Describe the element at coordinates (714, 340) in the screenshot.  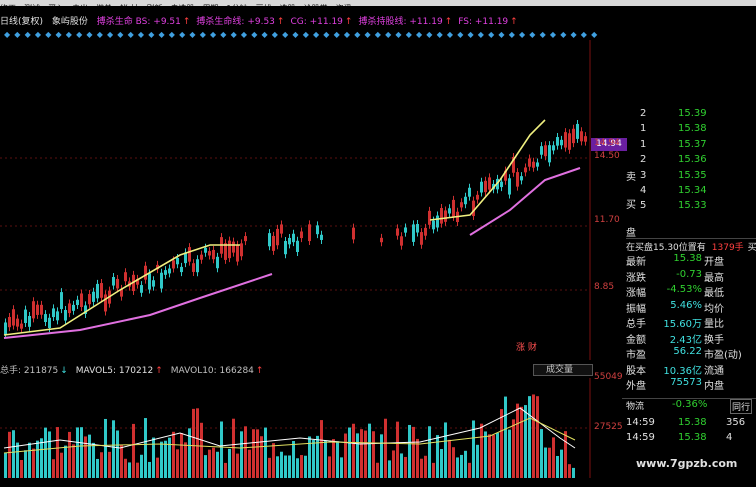
I see `stat-label: 换手` at that location.